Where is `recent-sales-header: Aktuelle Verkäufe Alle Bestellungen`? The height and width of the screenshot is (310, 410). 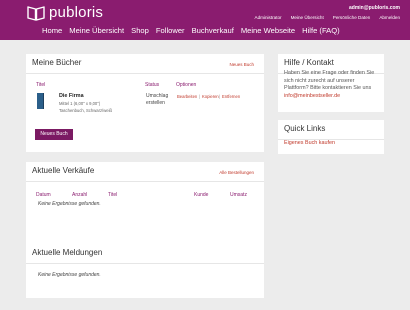 recent-sales-header: Aktuelle Verkäufe Alle Bestellungen is located at coordinates (145, 172).